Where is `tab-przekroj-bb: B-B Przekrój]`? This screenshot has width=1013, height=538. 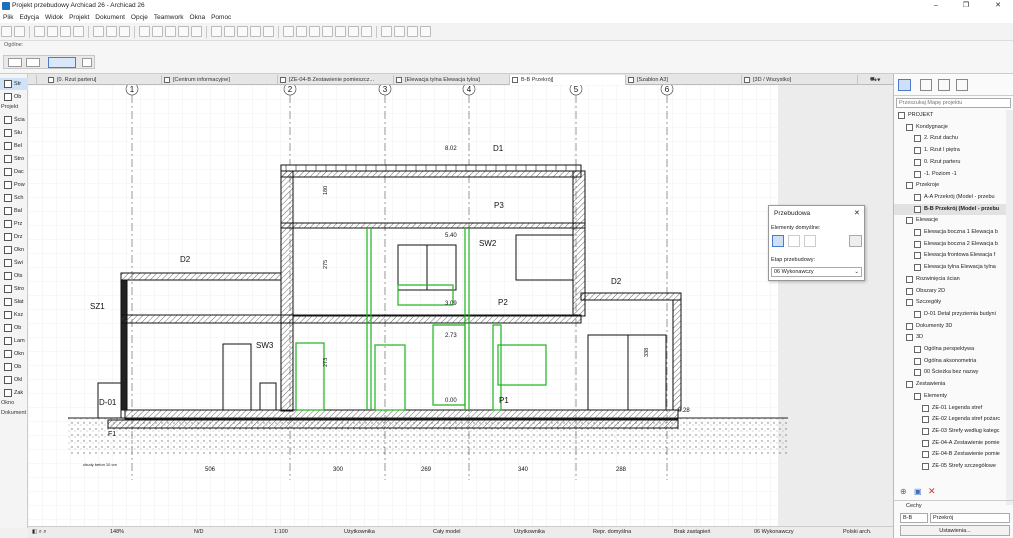 tab-przekroj-bb: B-B Przekrój] is located at coordinates (568, 80).